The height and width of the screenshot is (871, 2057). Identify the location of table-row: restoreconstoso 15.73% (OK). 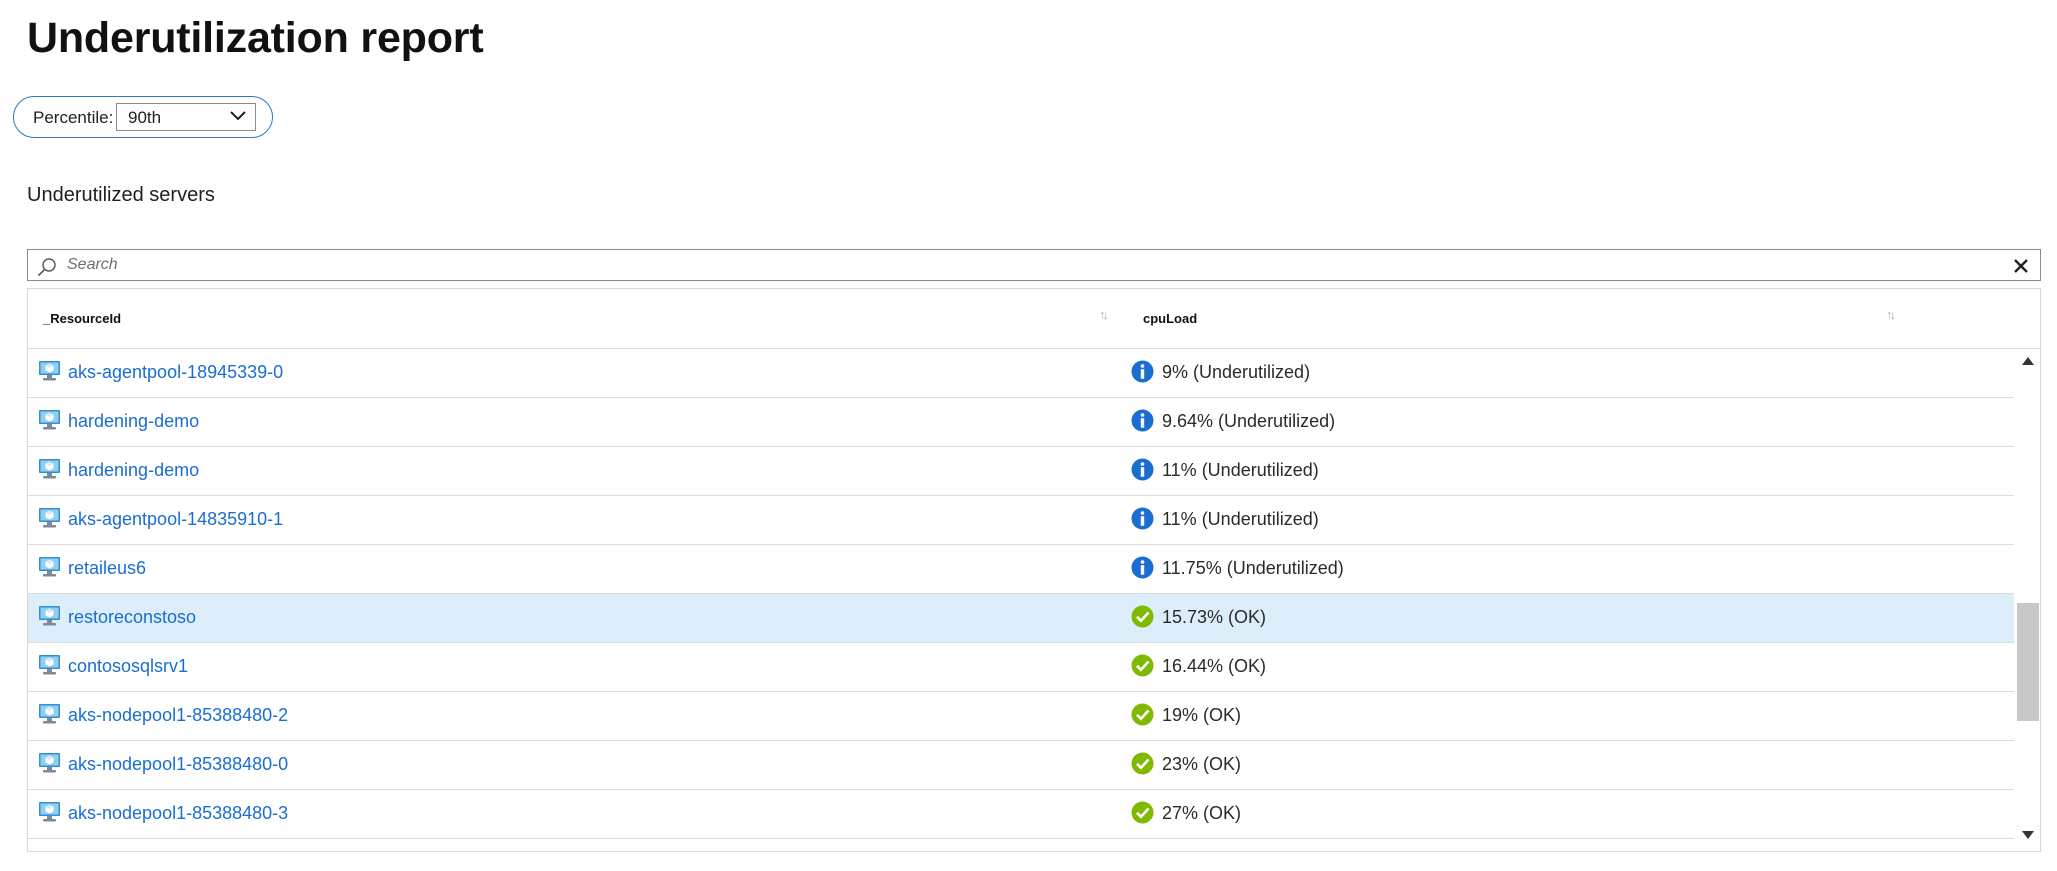
(1022, 618).